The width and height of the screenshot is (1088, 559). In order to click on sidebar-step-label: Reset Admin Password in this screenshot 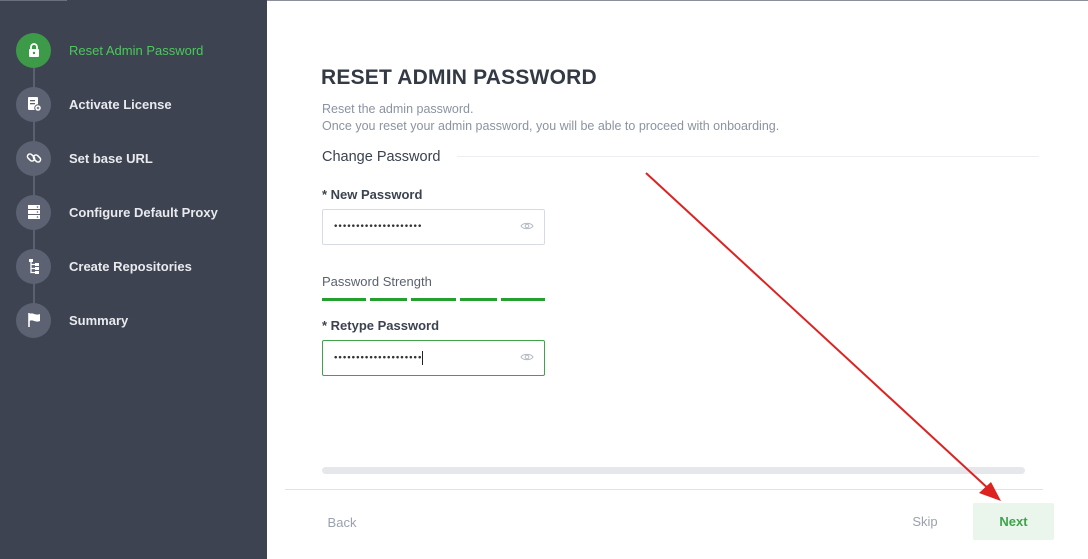, I will do `click(136, 50)`.